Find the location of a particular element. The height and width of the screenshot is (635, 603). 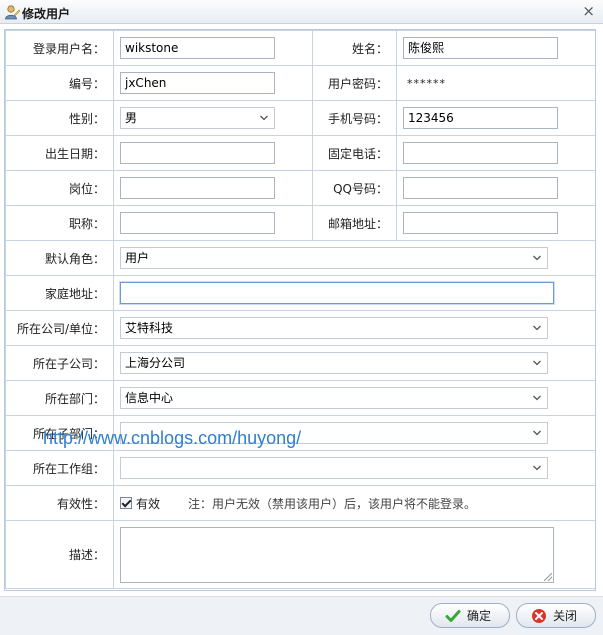

workgroup-label: 所在工作组： is located at coordinates (59, 468).